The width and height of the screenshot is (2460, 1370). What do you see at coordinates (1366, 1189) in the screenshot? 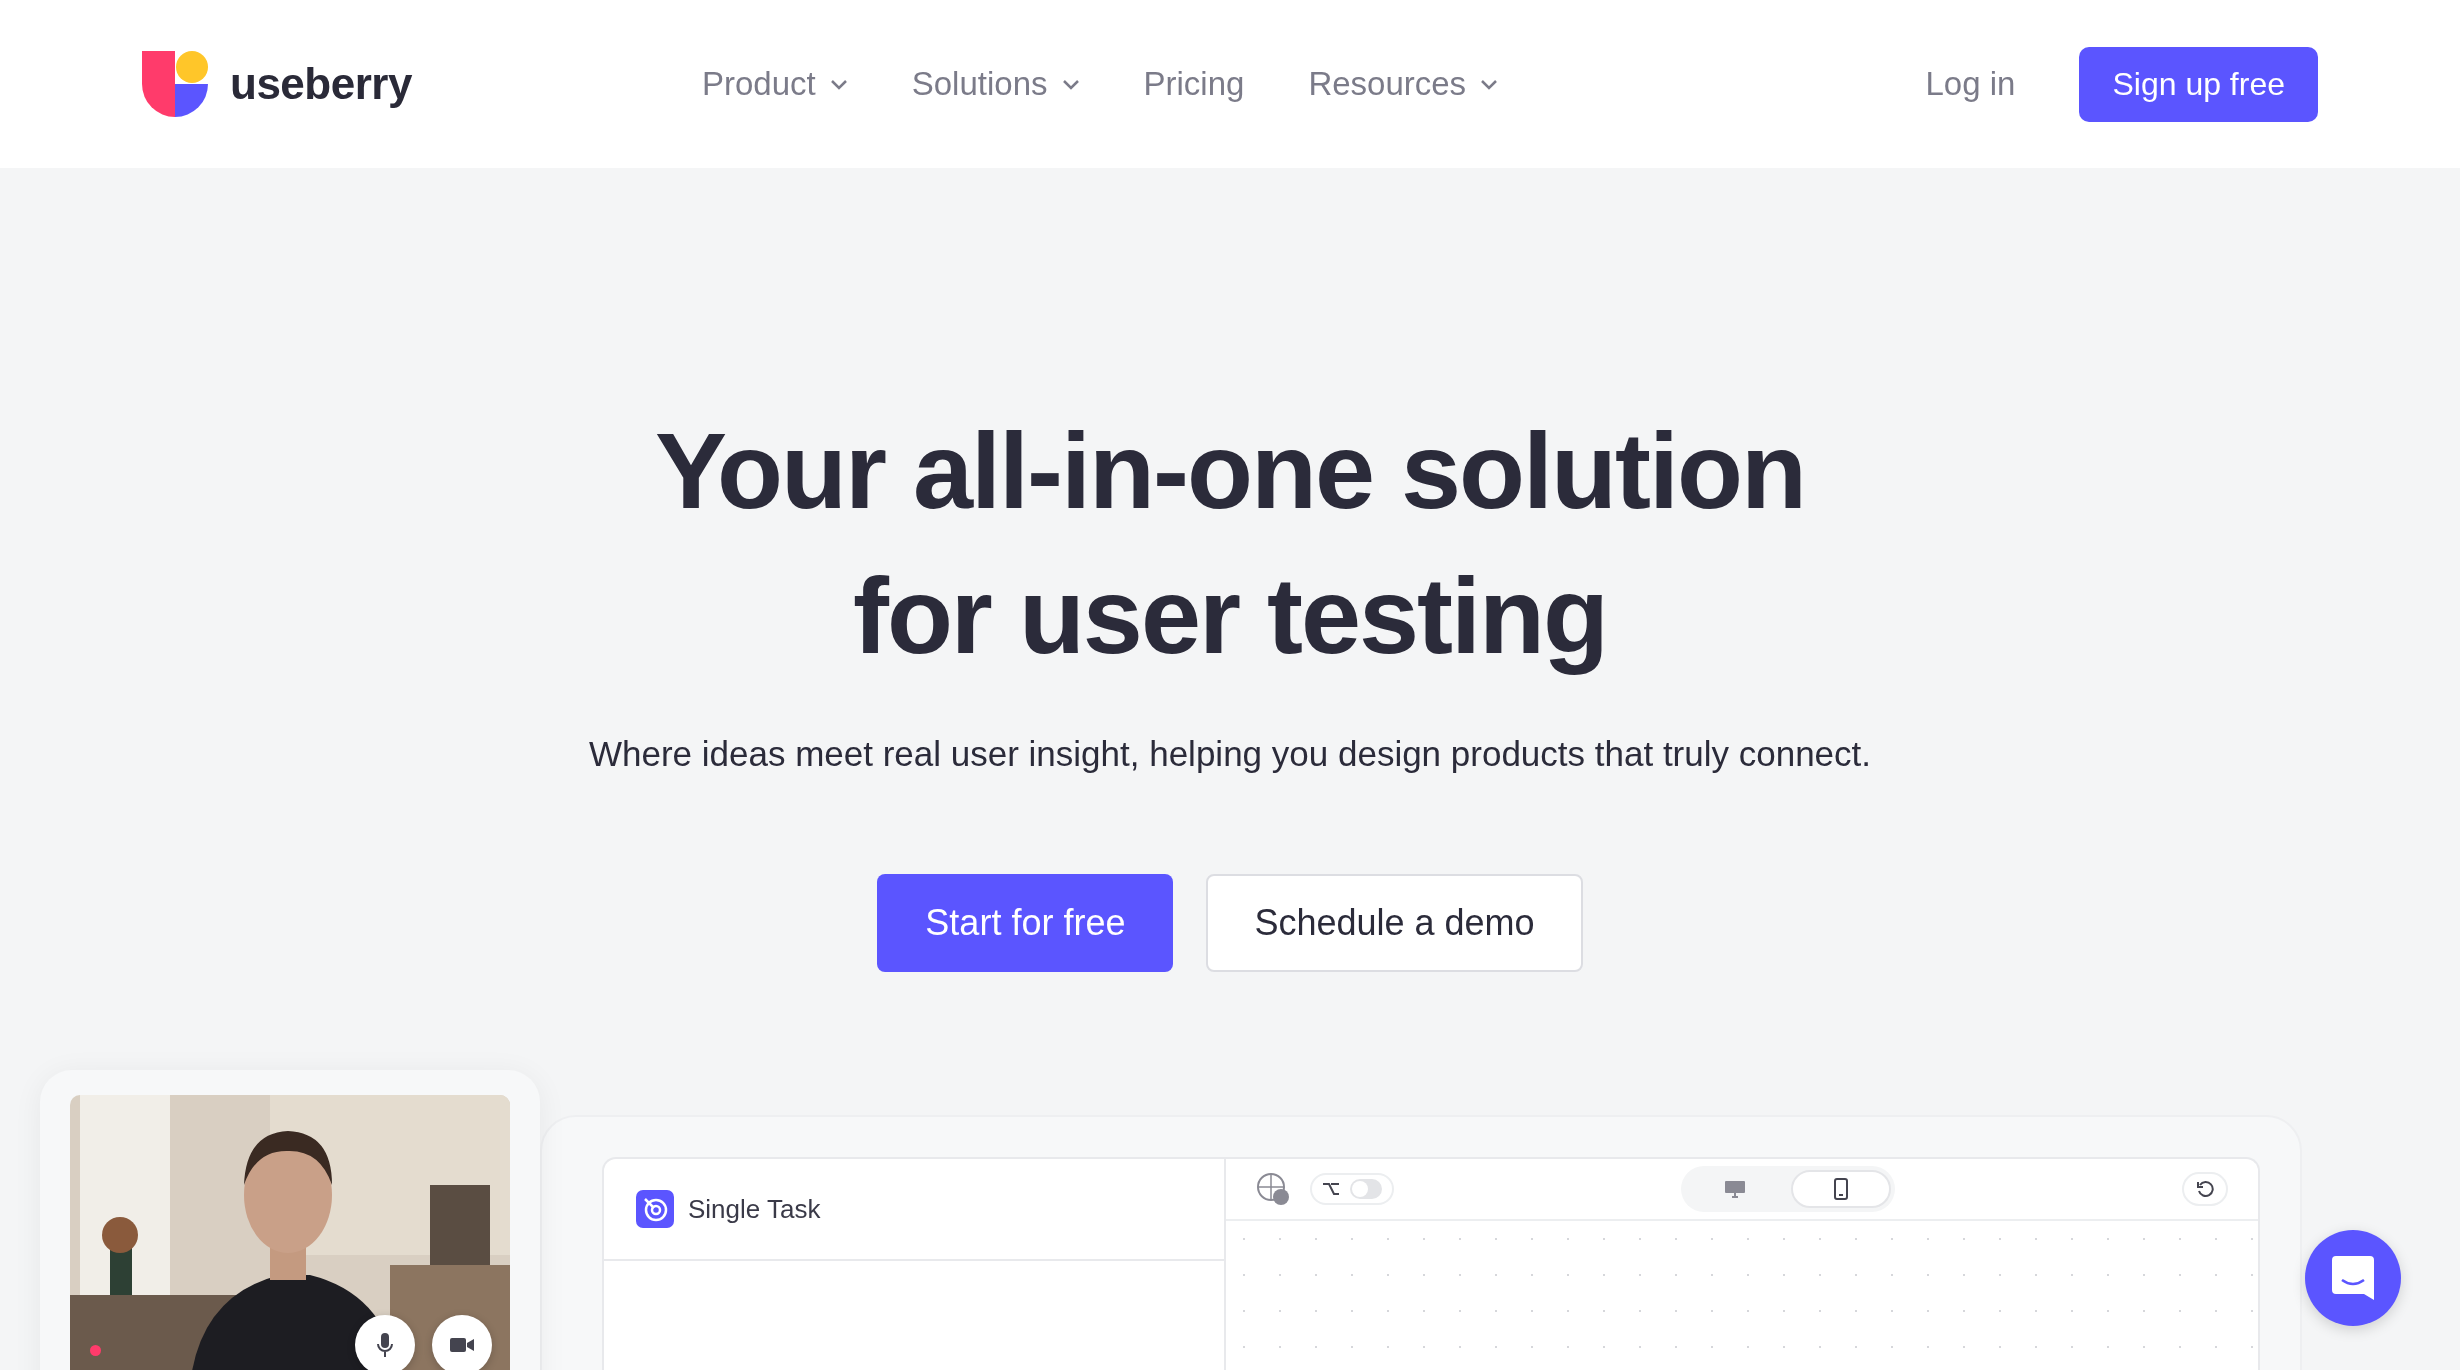
I see `toggle-switch` at bounding box center [1366, 1189].